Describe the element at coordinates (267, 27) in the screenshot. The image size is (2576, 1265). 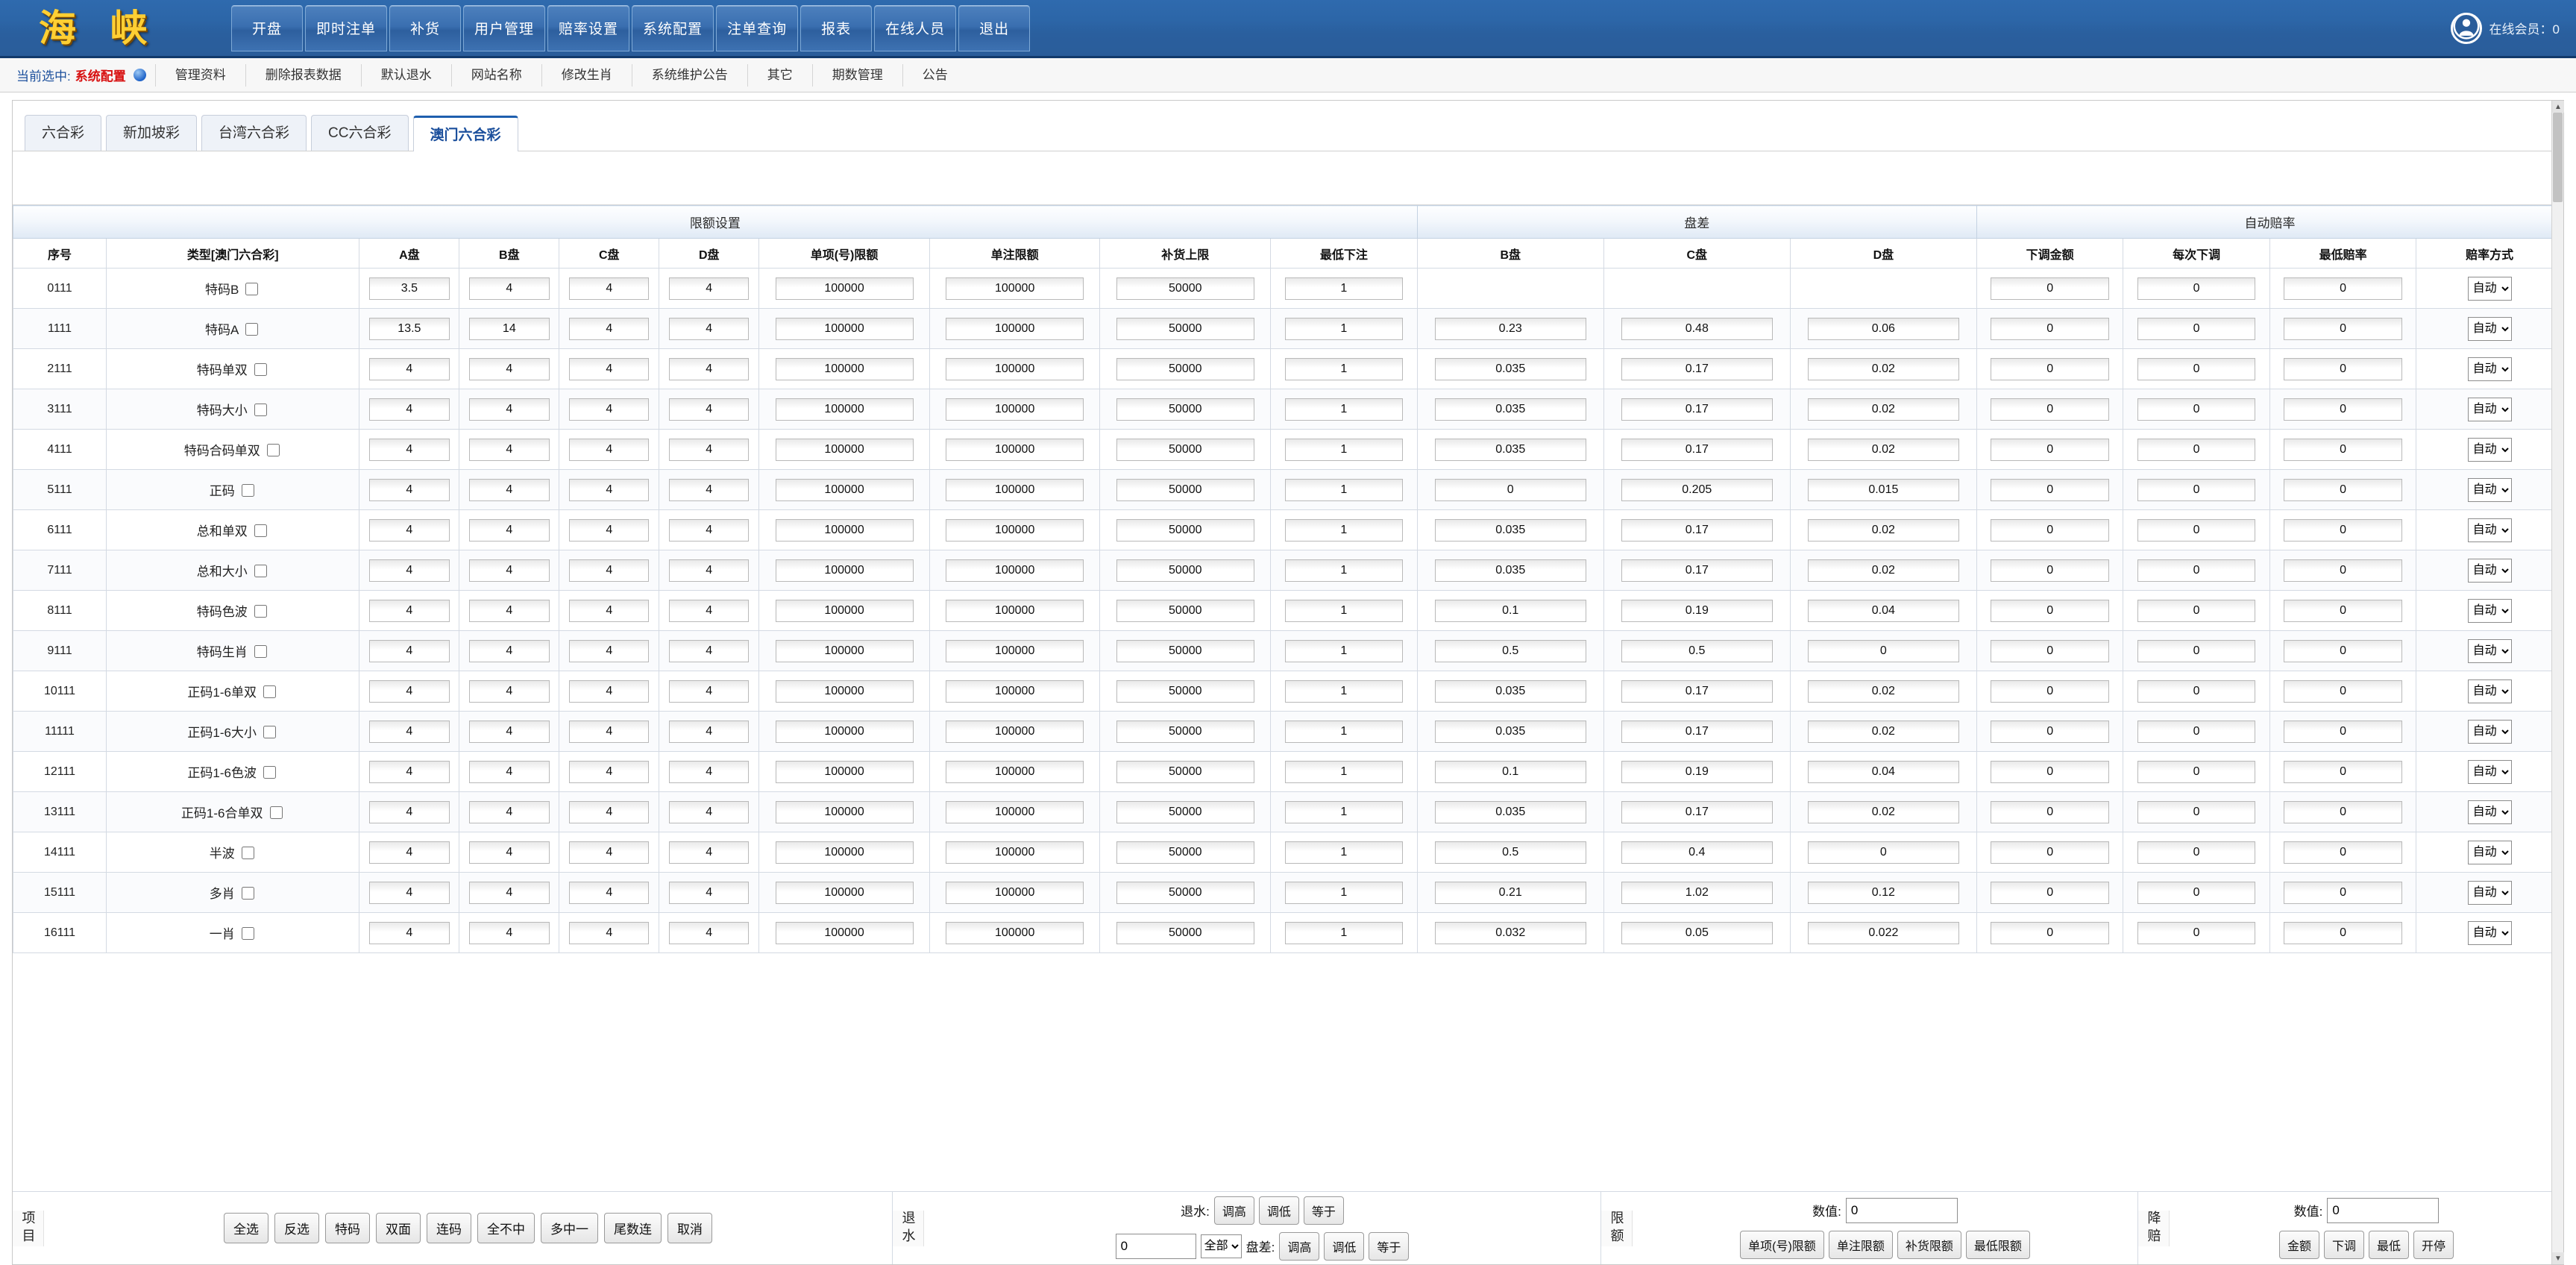
I see `nav-item-kaipan: 开盘` at that location.